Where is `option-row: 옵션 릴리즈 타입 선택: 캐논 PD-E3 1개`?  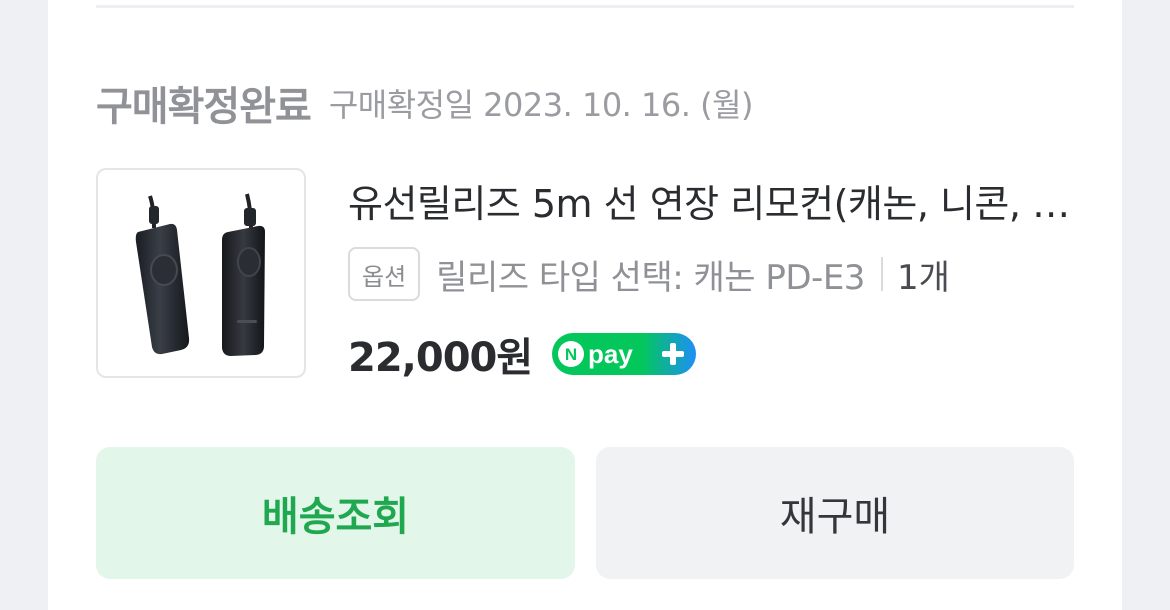
option-row: 옵션 릴리즈 타입 선택: 캐논 PD-E3 1개 is located at coordinates (649, 274).